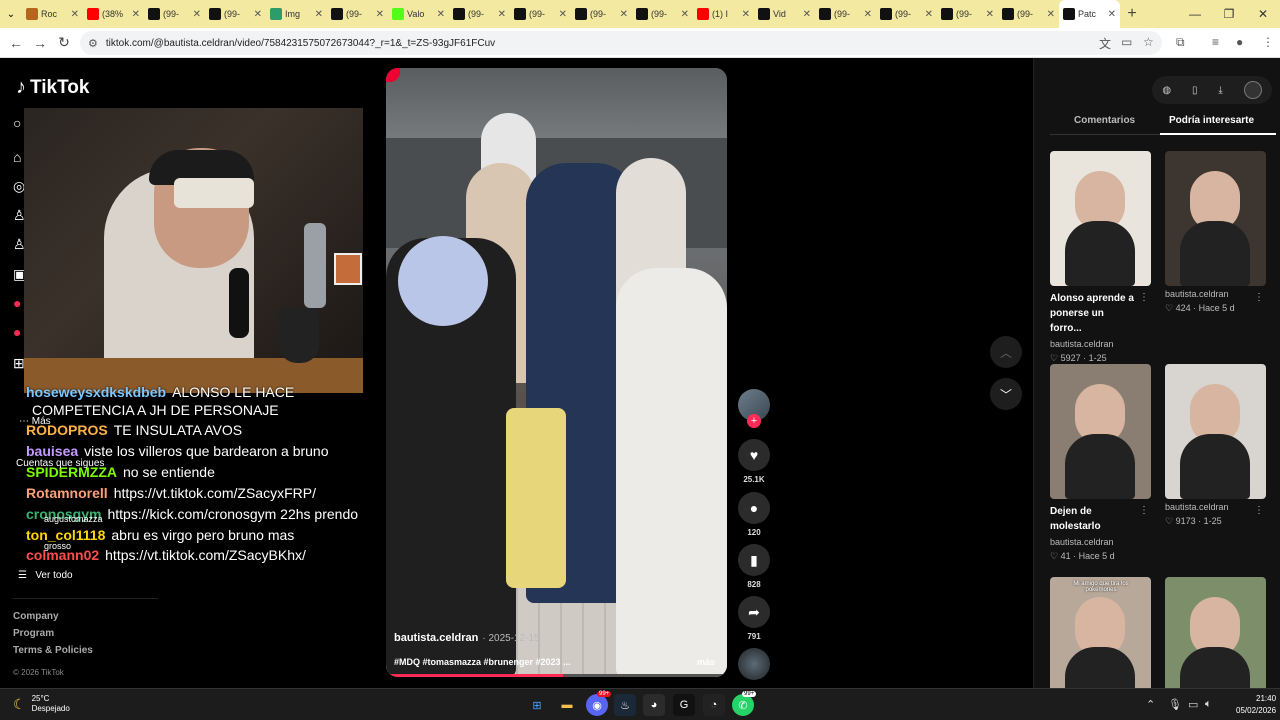  I want to click on card-title: Dejen de molestarlo, so click(1094, 519).